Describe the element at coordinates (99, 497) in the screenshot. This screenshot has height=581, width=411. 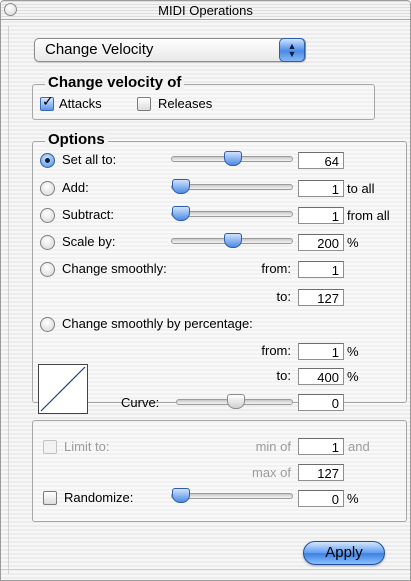
I see `randomize-label: Randomize:` at that location.